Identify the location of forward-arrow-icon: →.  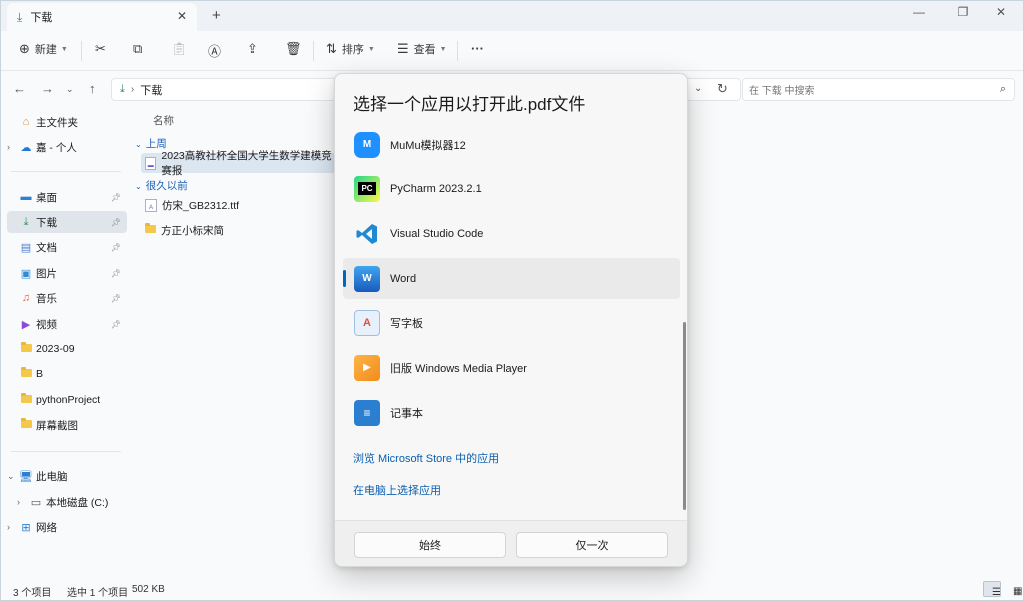
(47, 88).